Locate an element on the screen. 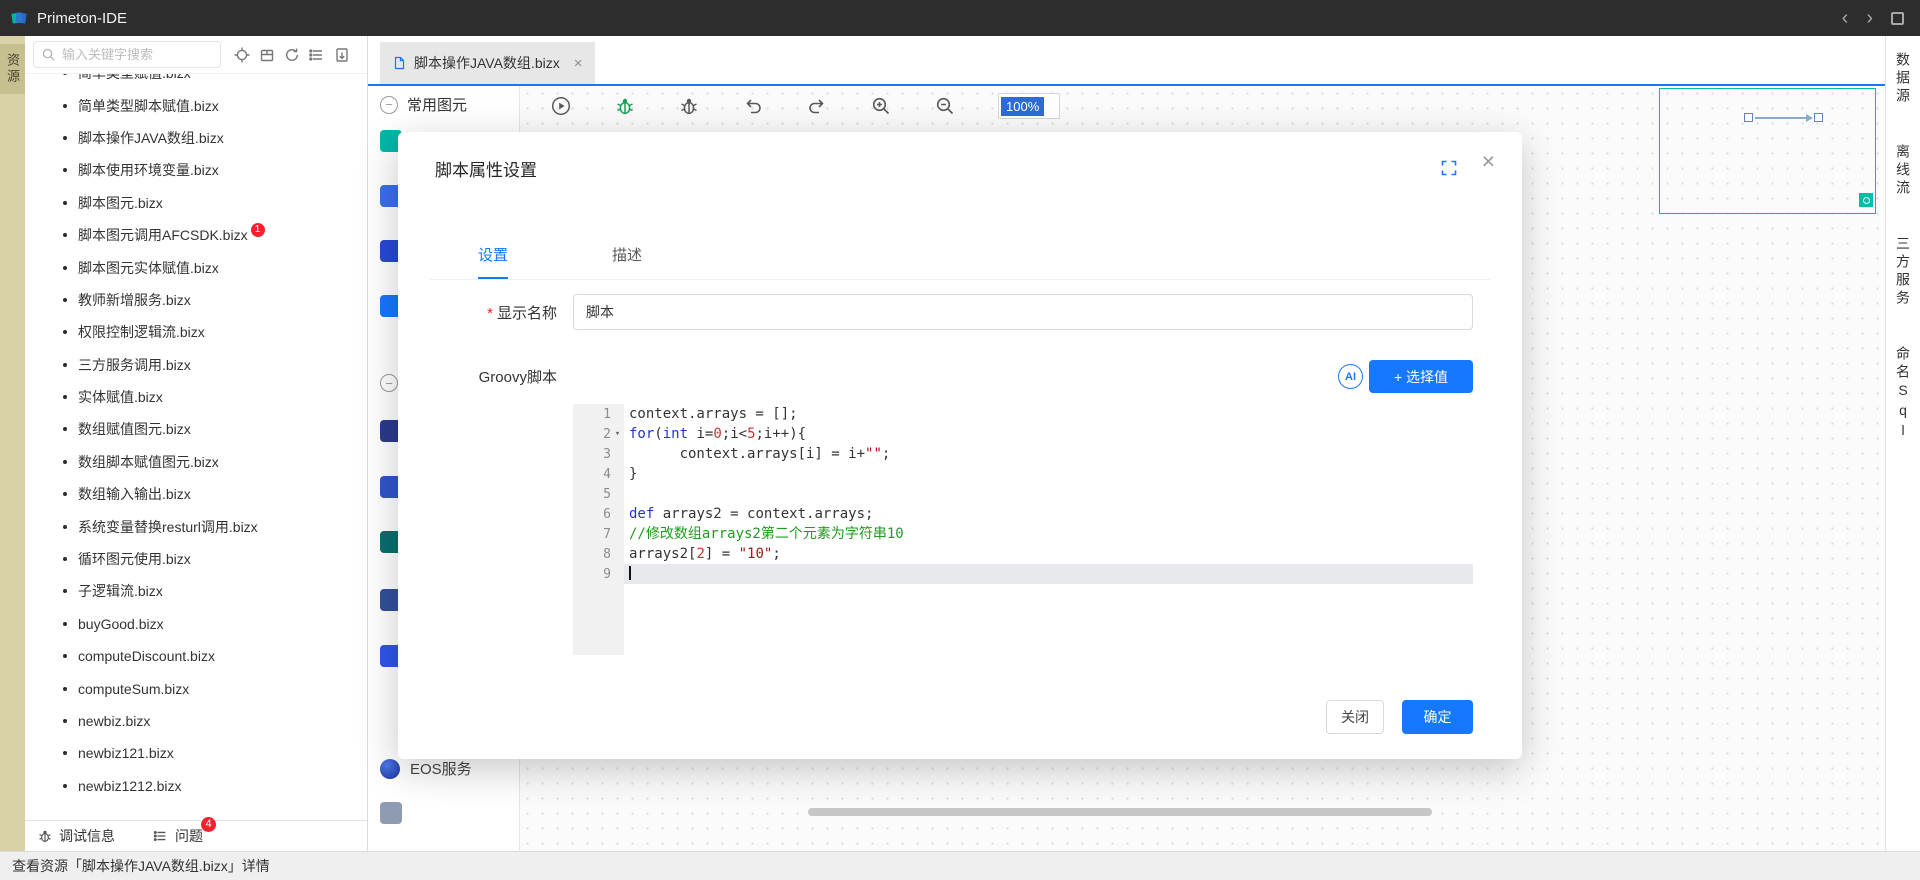 Image resolution: width=1920 pixels, height=880 pixels. tab-description: 描述 is located at coordinates (627, 261).